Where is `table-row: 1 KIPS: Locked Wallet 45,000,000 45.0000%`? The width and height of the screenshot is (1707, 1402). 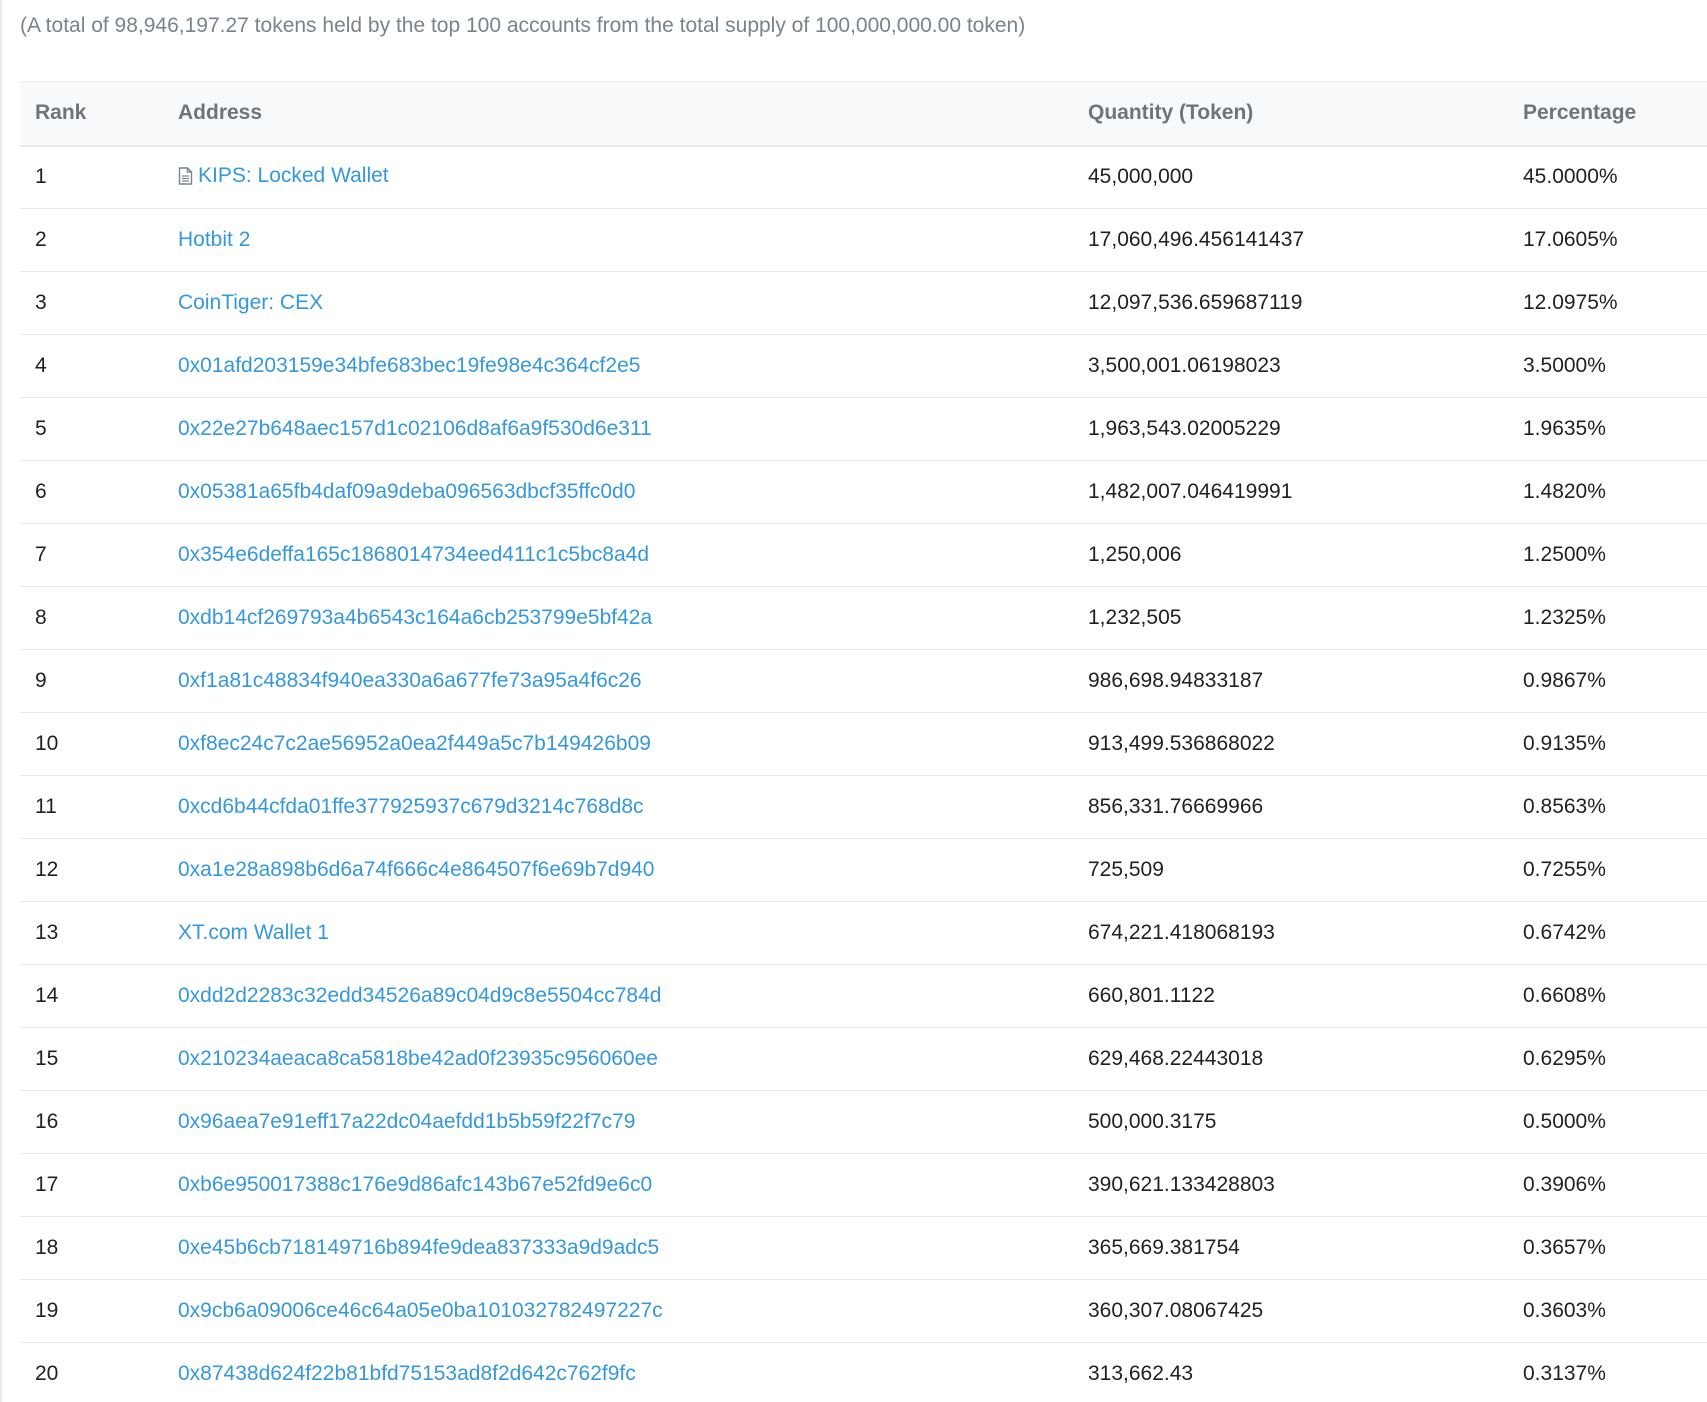
table-row: 1 KIPS: Locked Wallet 45,000,000 45.0000% is located at coordinates (863, 177).